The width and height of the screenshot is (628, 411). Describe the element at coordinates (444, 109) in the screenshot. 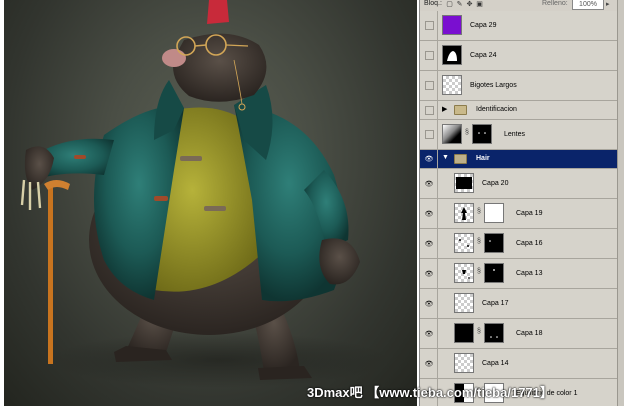

I see `expand-triangle-icon: ▶` at that location.